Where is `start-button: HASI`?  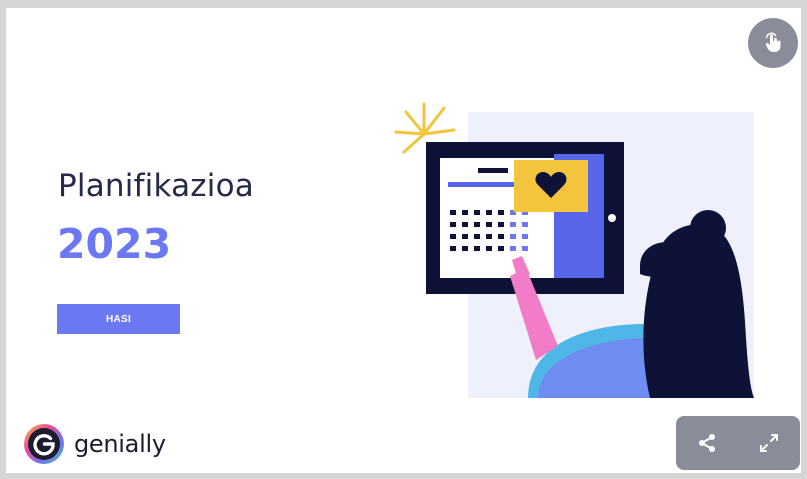 start-button: HASI is located at coordinates (118, 319).